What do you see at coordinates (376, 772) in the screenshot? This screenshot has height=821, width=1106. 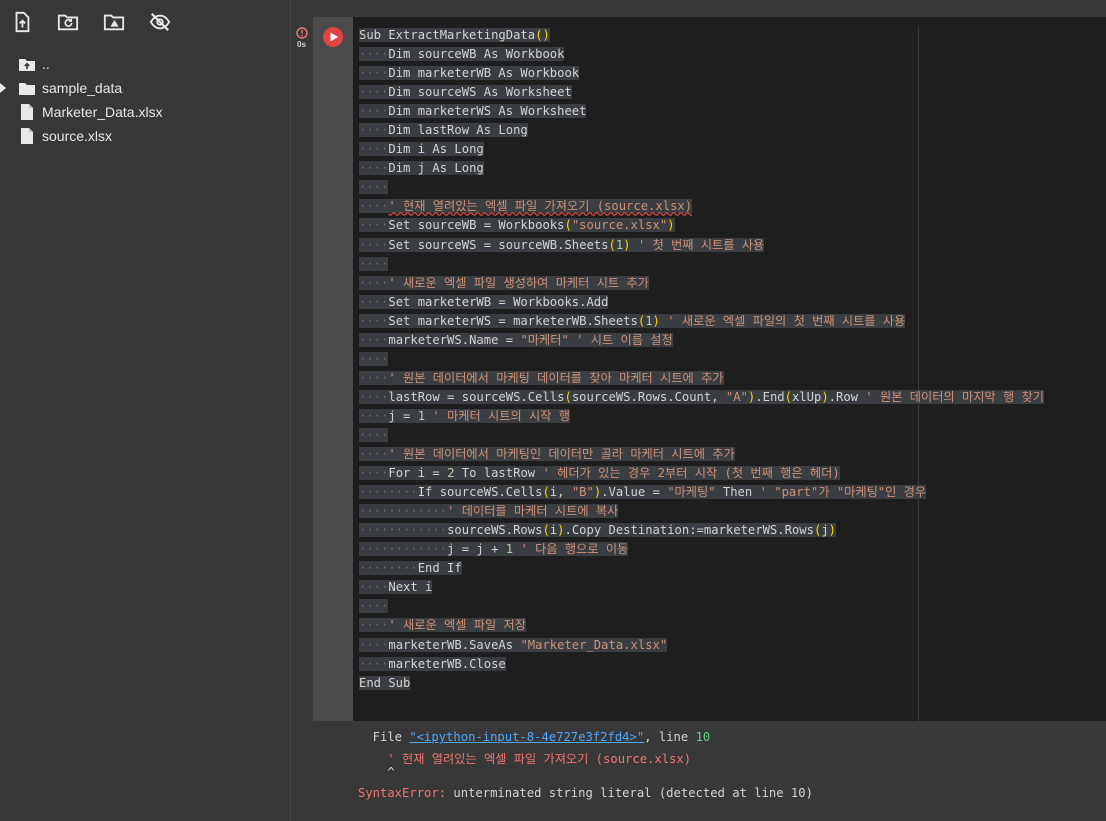 I see `traceback-caret: ^` at bounding box center [376, 772].